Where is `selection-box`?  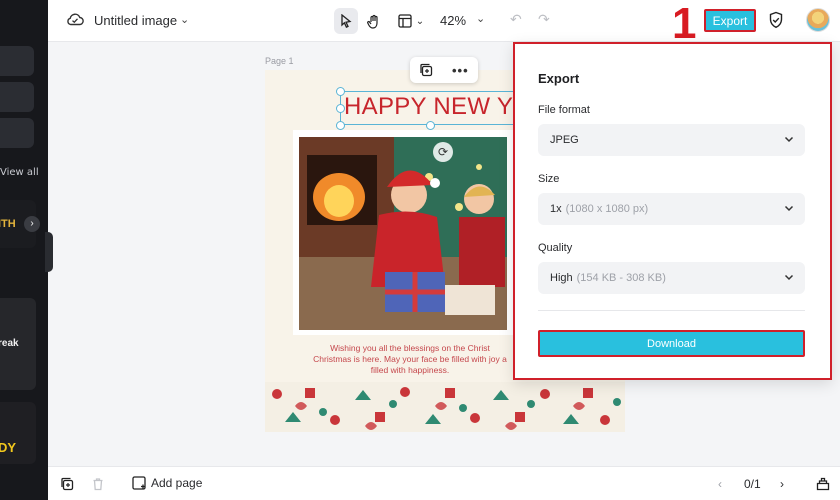
selection-box is located at coordinates (430, 108).